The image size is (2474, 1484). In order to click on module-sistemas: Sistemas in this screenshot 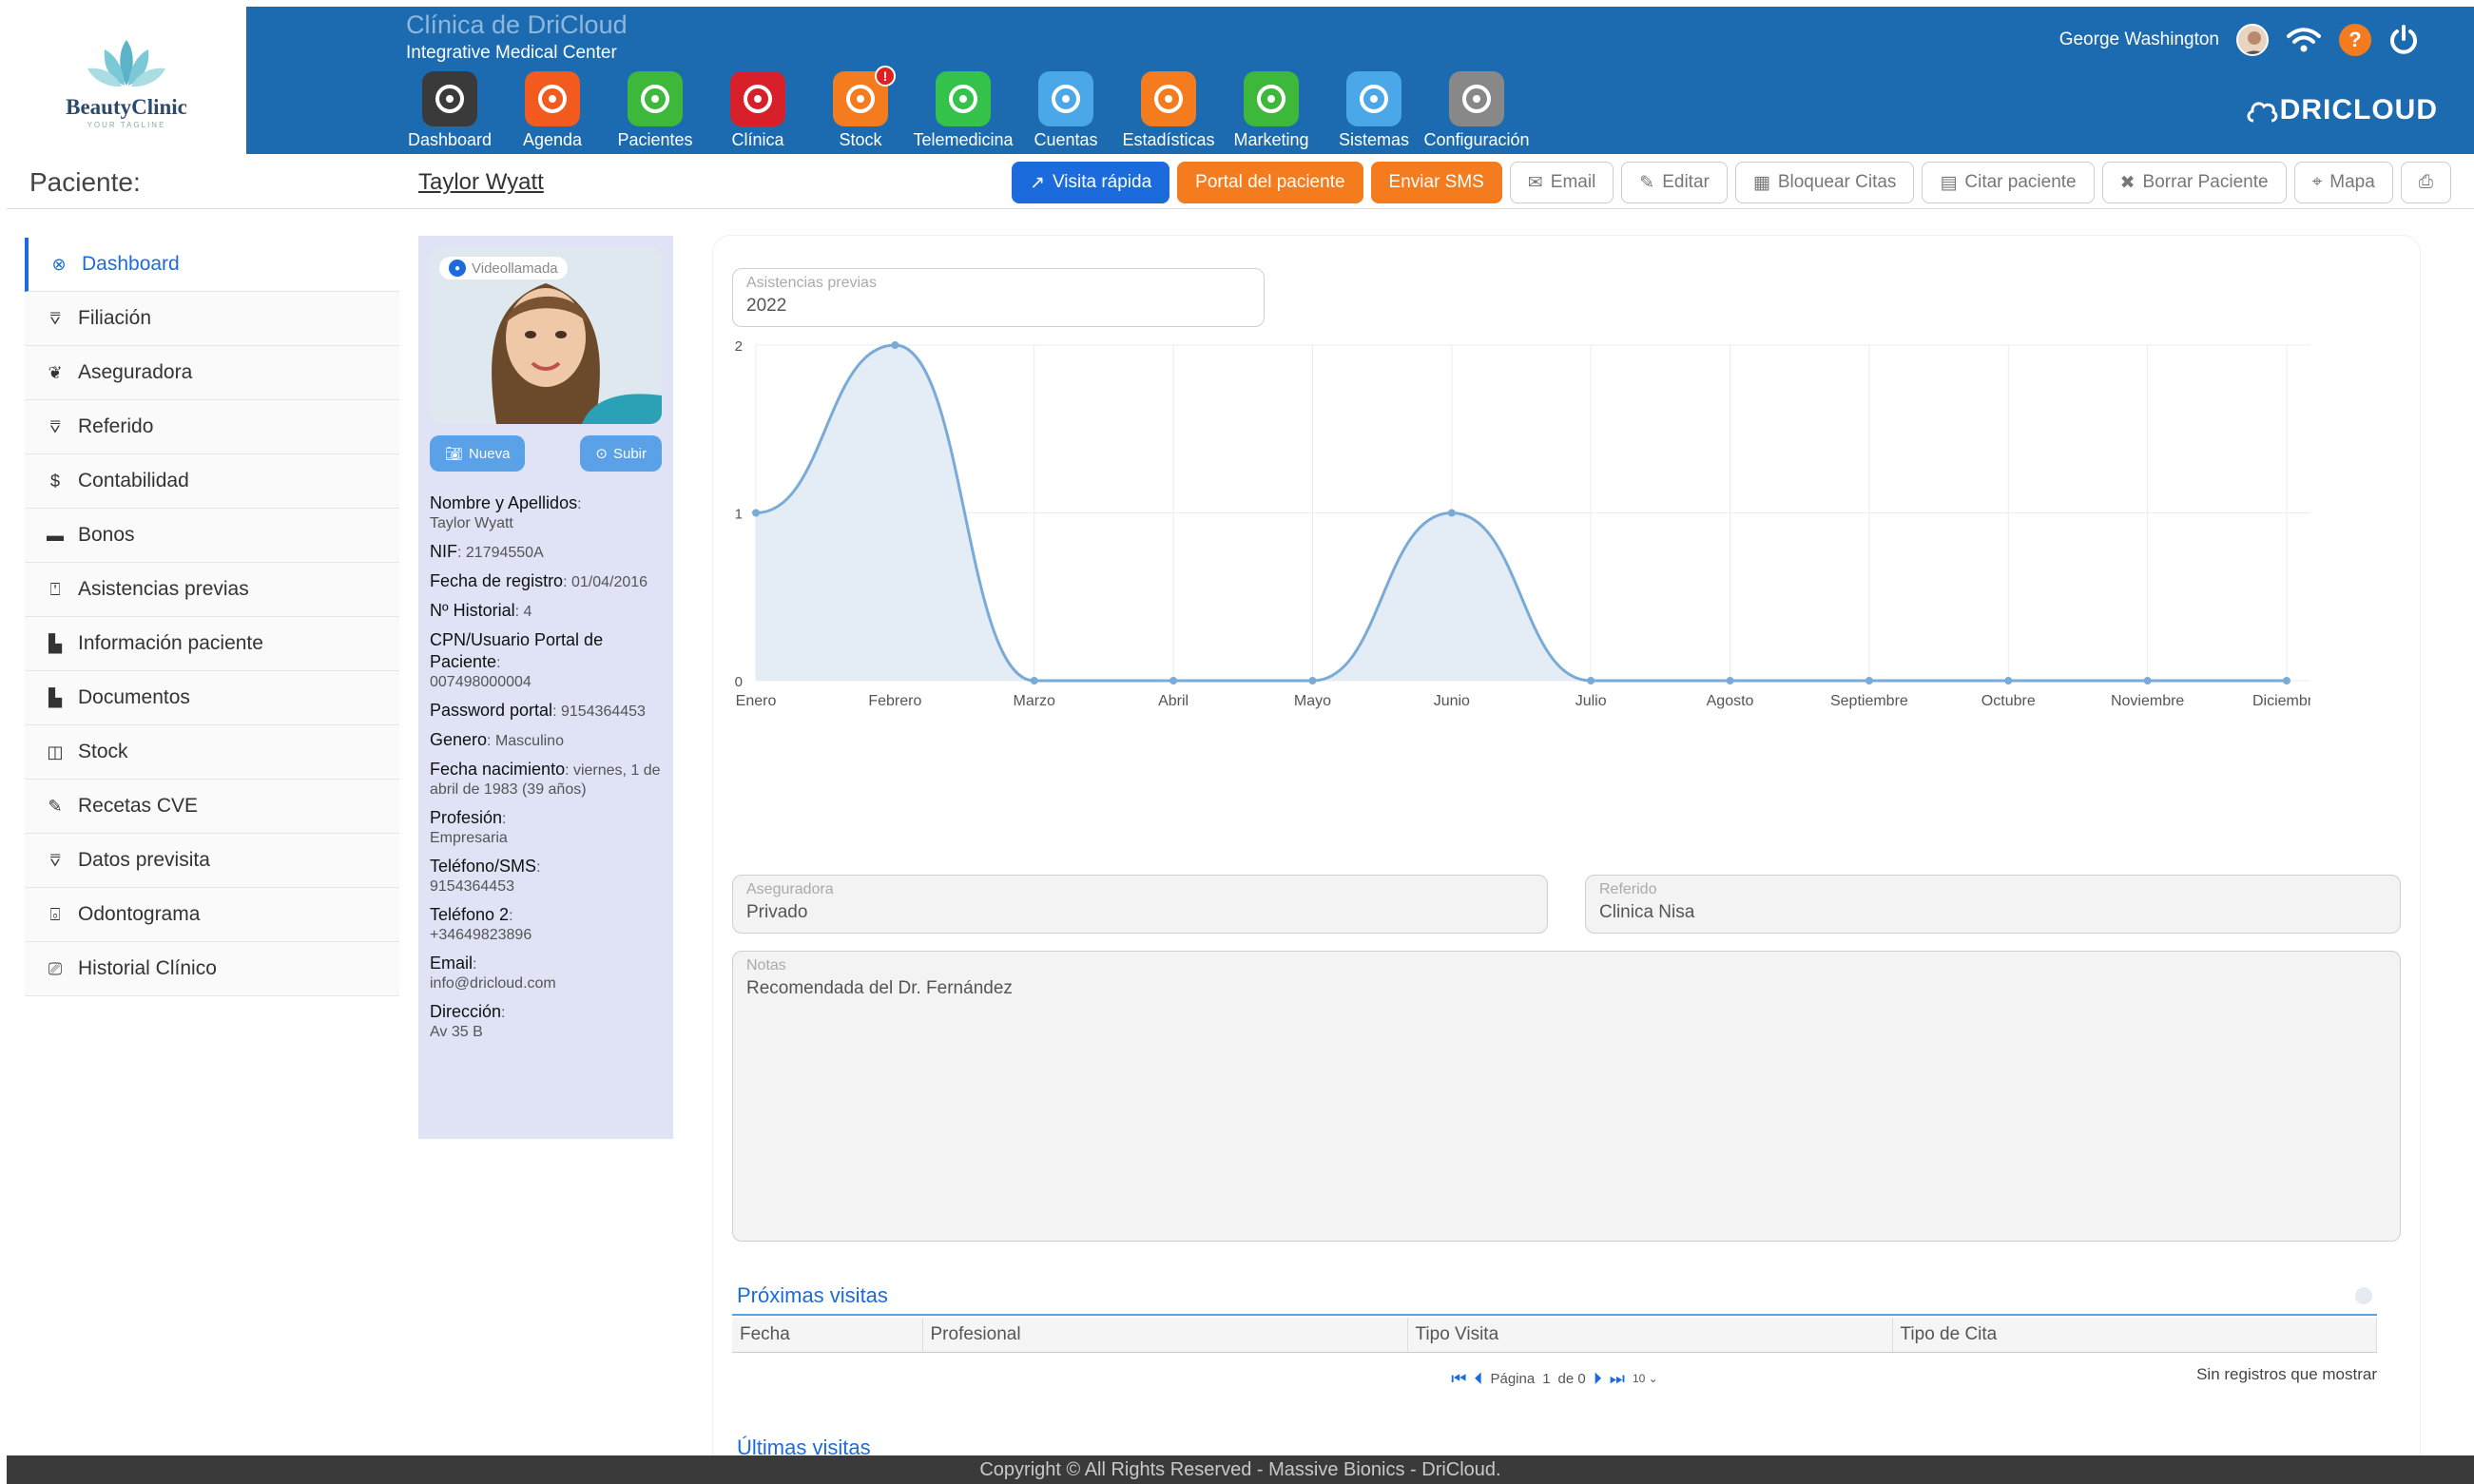, I will do `click(1374, 110)`.